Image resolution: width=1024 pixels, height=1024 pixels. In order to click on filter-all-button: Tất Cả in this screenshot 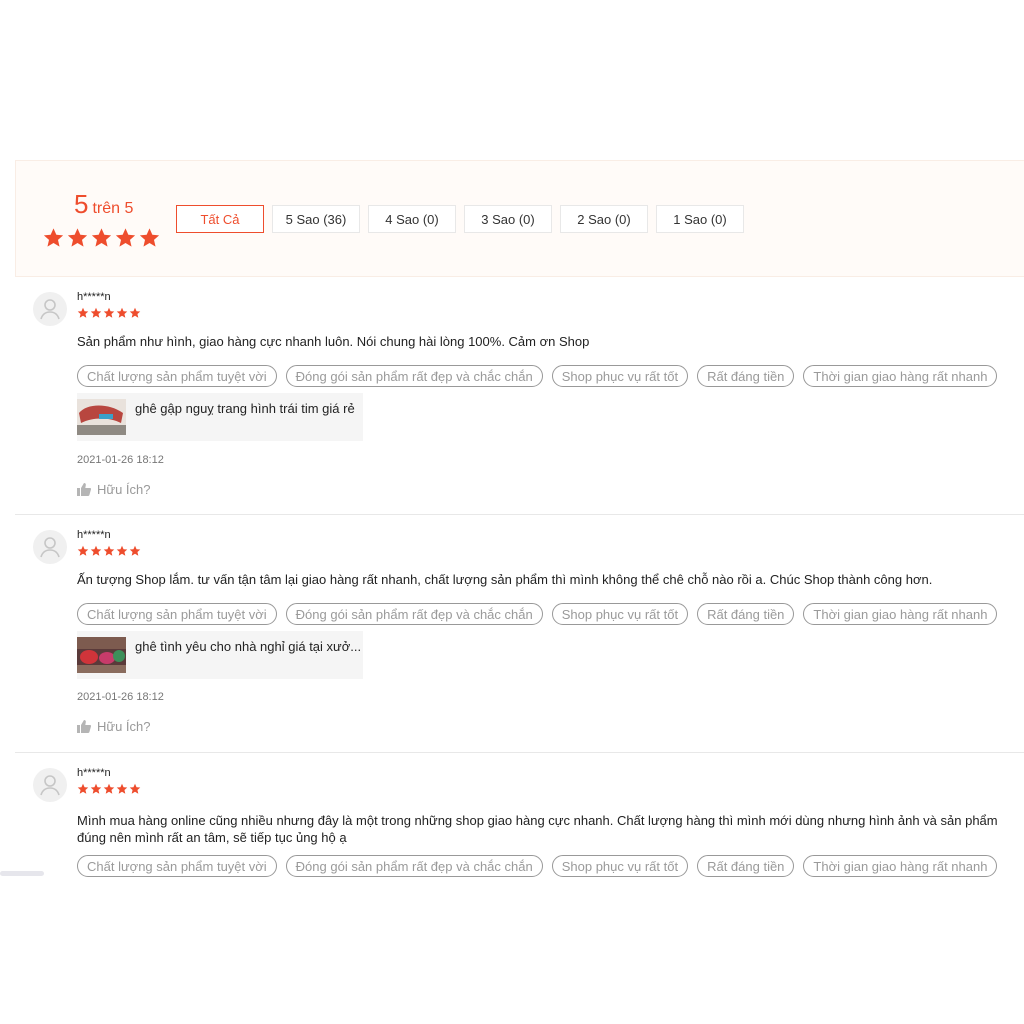, I will do `click(220, 219)`.